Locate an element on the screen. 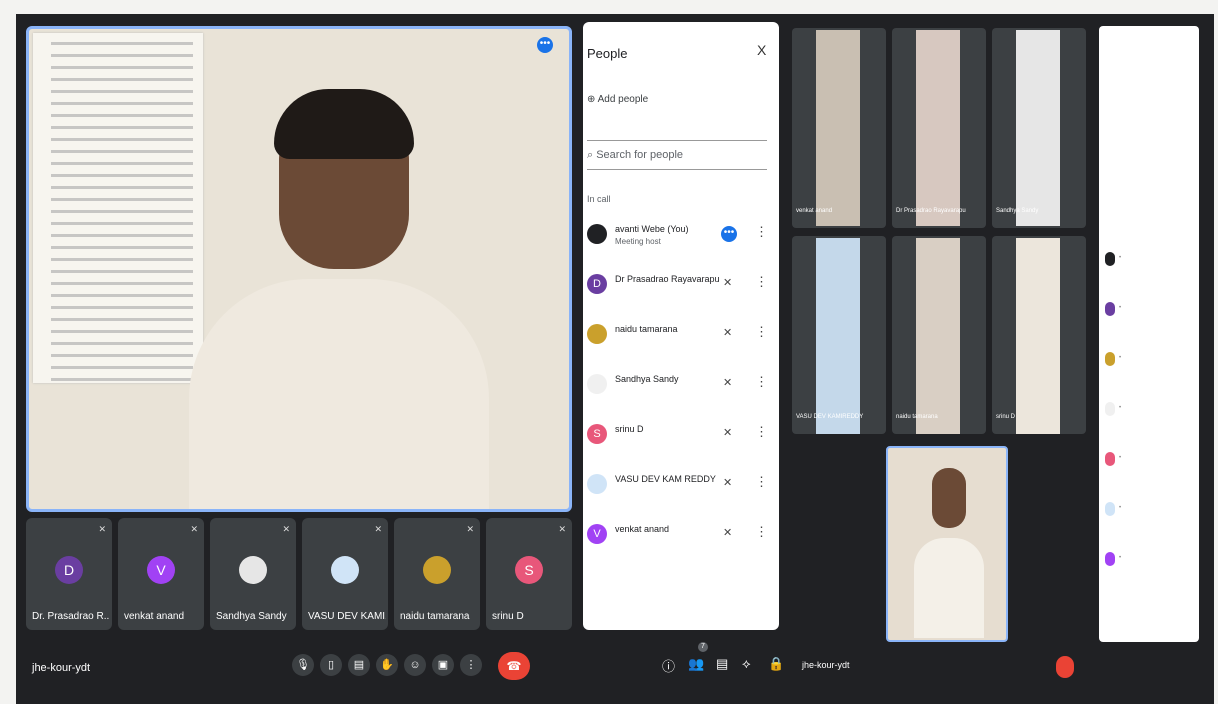  chat-icon: ▤ is located at coordinates (722, 664).